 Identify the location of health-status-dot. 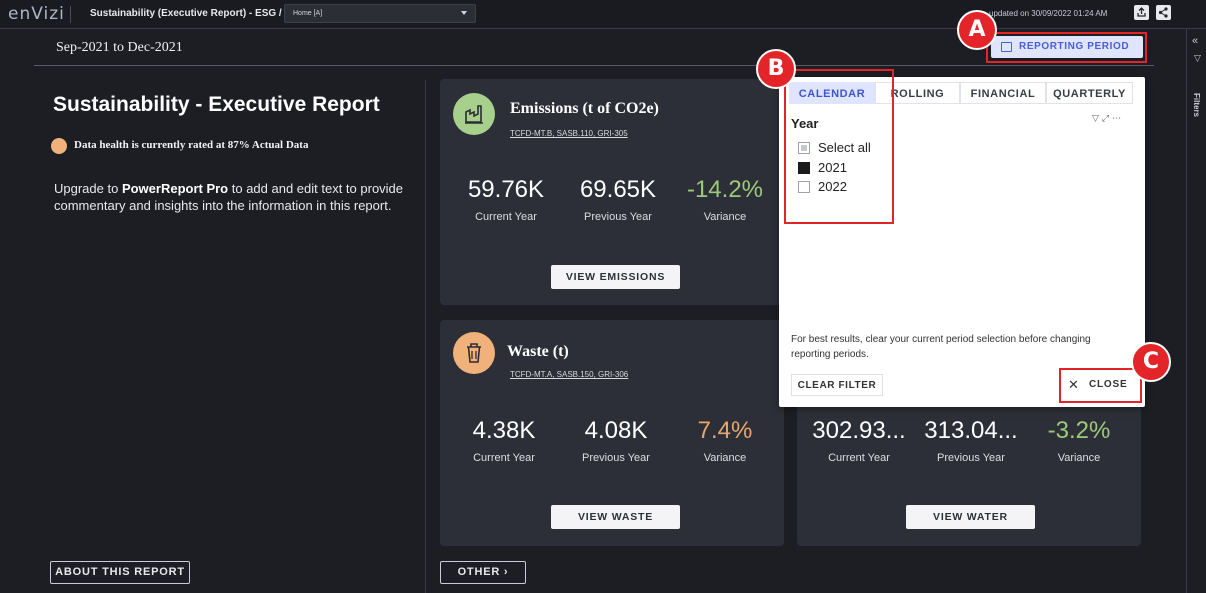
(59, 146).